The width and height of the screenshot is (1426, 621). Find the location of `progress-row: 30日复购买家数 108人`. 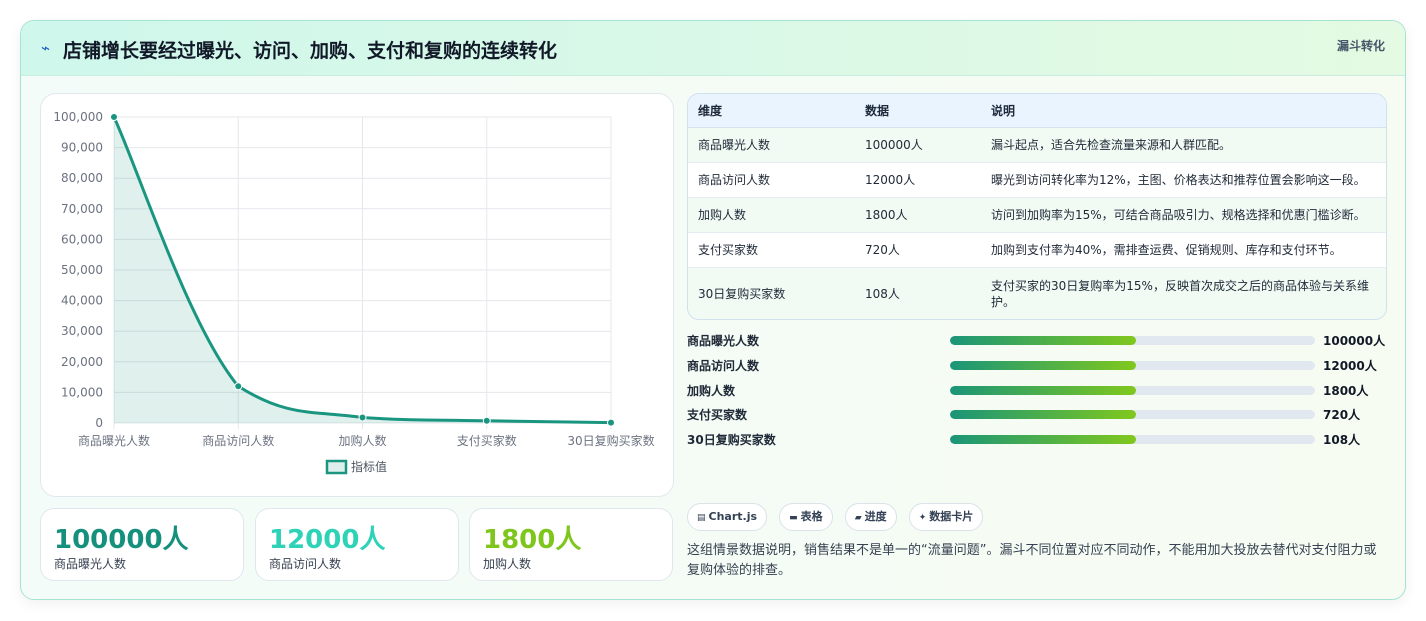

progress-row: 30日复购买家数 108人 is located at coordinates (1037, 440).